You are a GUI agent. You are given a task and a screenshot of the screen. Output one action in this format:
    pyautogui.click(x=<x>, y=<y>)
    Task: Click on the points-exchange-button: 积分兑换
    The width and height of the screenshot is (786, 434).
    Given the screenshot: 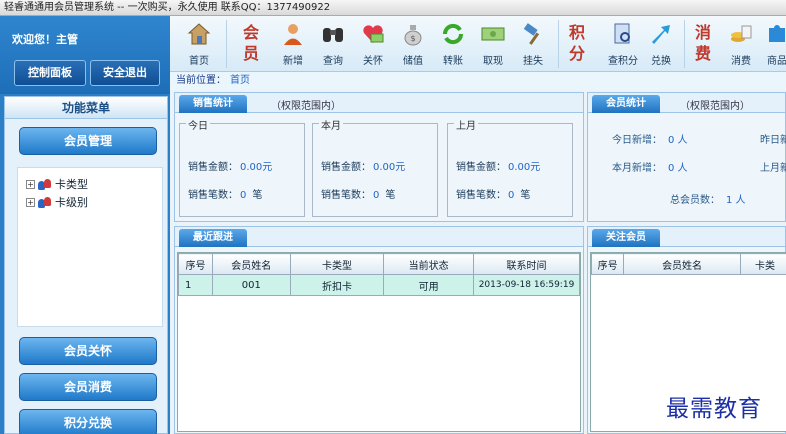 What is the action you would take?
    pyautogui.click(x=88, y=421)
    